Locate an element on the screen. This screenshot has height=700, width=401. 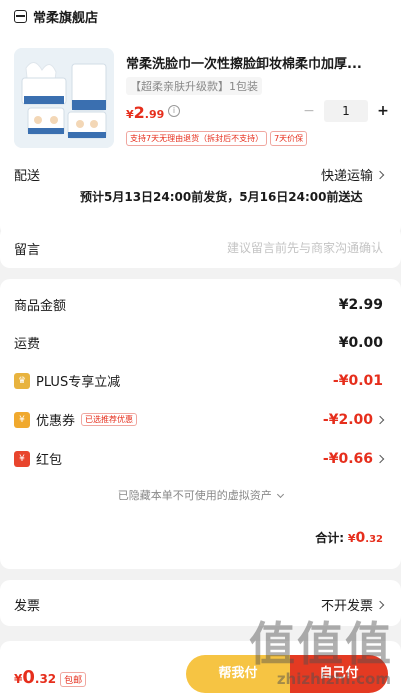
quantity-input: 1 is located at coordinates (346, 111).